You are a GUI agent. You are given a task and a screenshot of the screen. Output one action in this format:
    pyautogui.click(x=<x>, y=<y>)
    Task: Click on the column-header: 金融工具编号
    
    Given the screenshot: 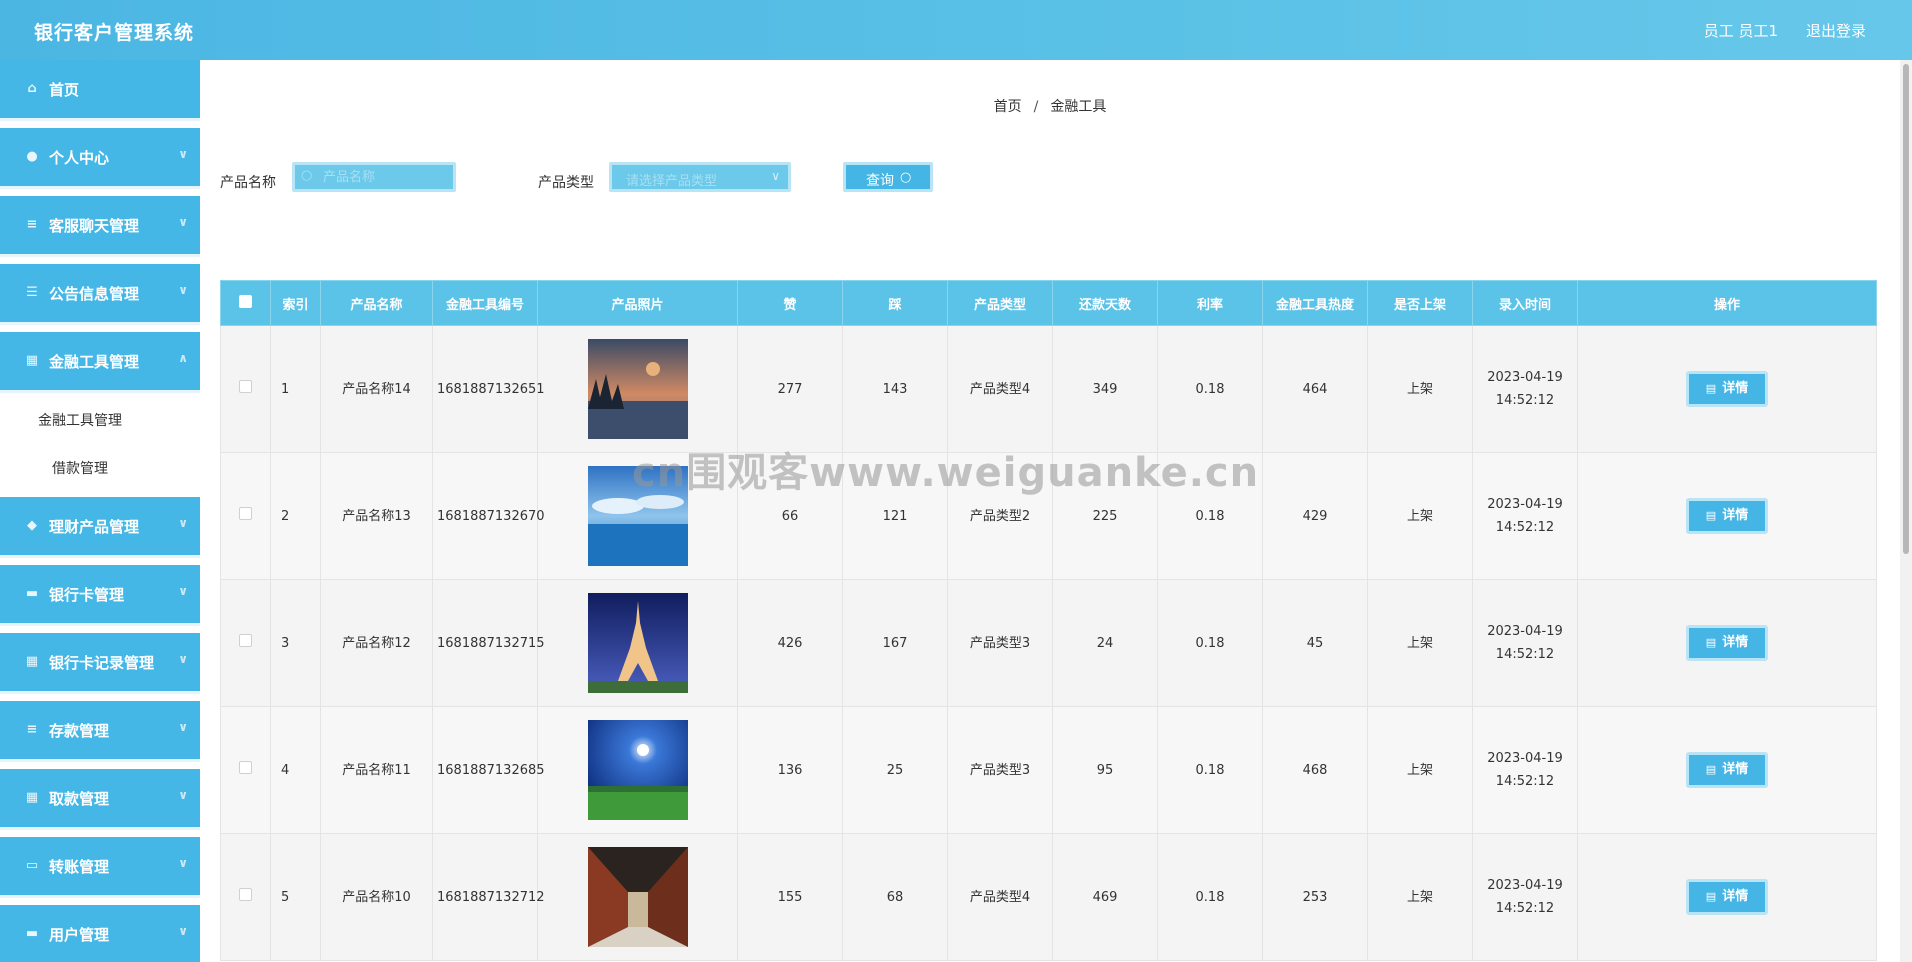 What is the action you would take?
    pyautogui.click(x=485, y=303)
    